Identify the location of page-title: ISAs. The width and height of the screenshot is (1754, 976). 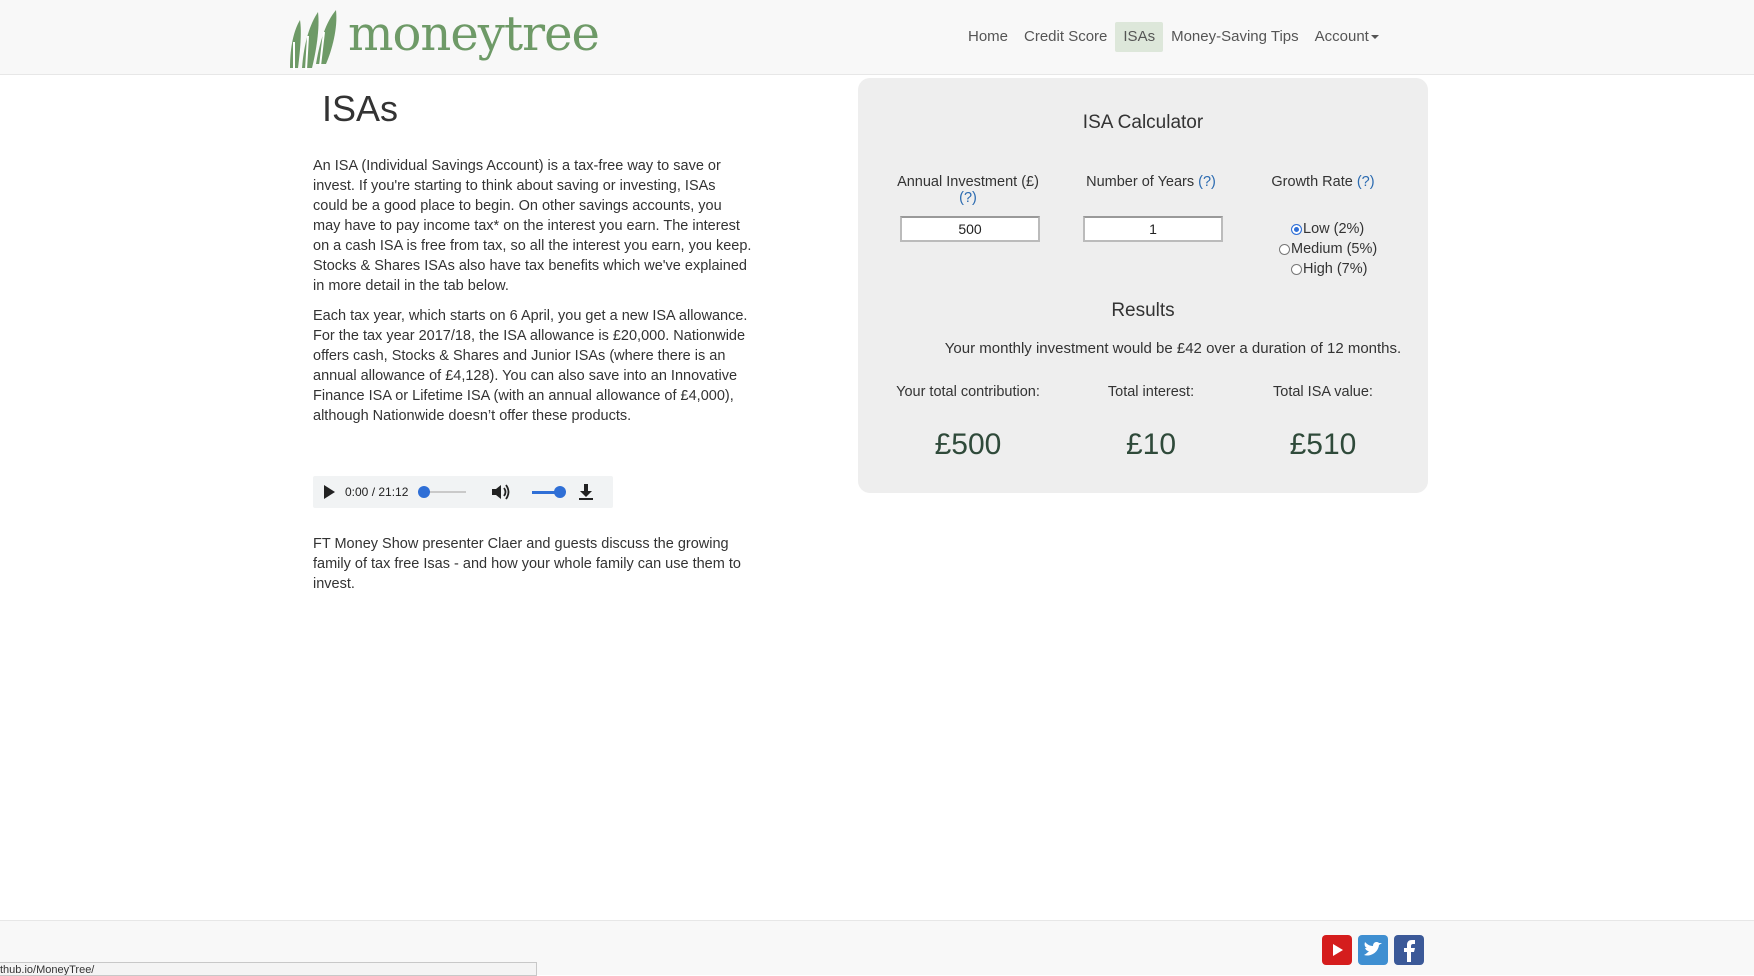
(360, 108).